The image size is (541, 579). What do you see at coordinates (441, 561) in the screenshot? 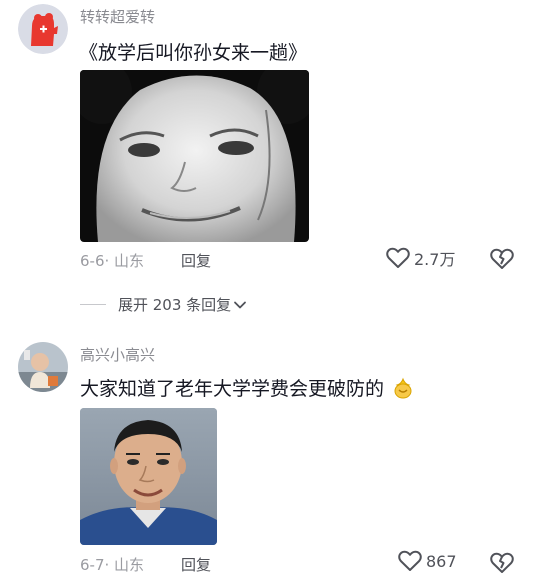
I see `like-count: 867` at bounding box center [441, 561].